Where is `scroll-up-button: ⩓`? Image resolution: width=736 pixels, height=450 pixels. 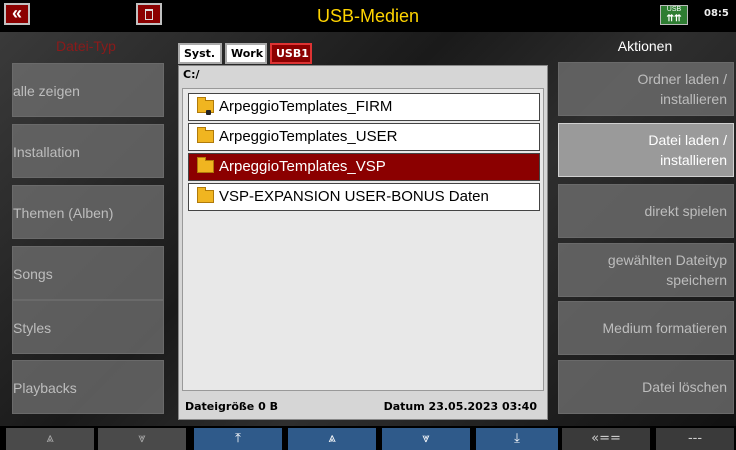 scroll-up-button: ⩓ is located at coordinates (50, 439).